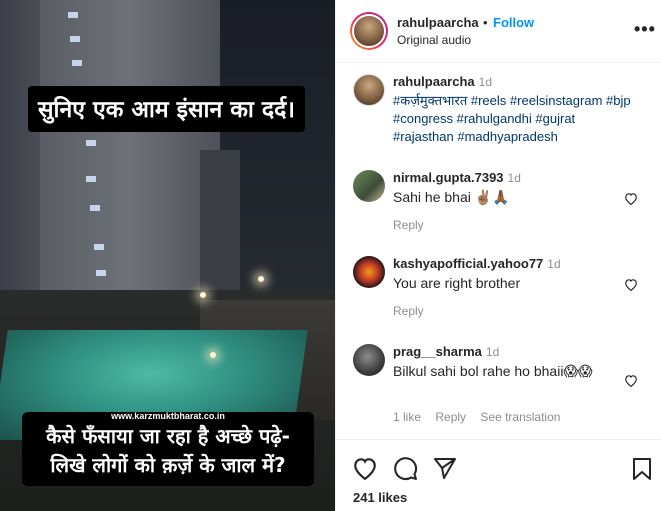  I want to click on caption-username: rahulpaarcha 1d, so click(442, 81).